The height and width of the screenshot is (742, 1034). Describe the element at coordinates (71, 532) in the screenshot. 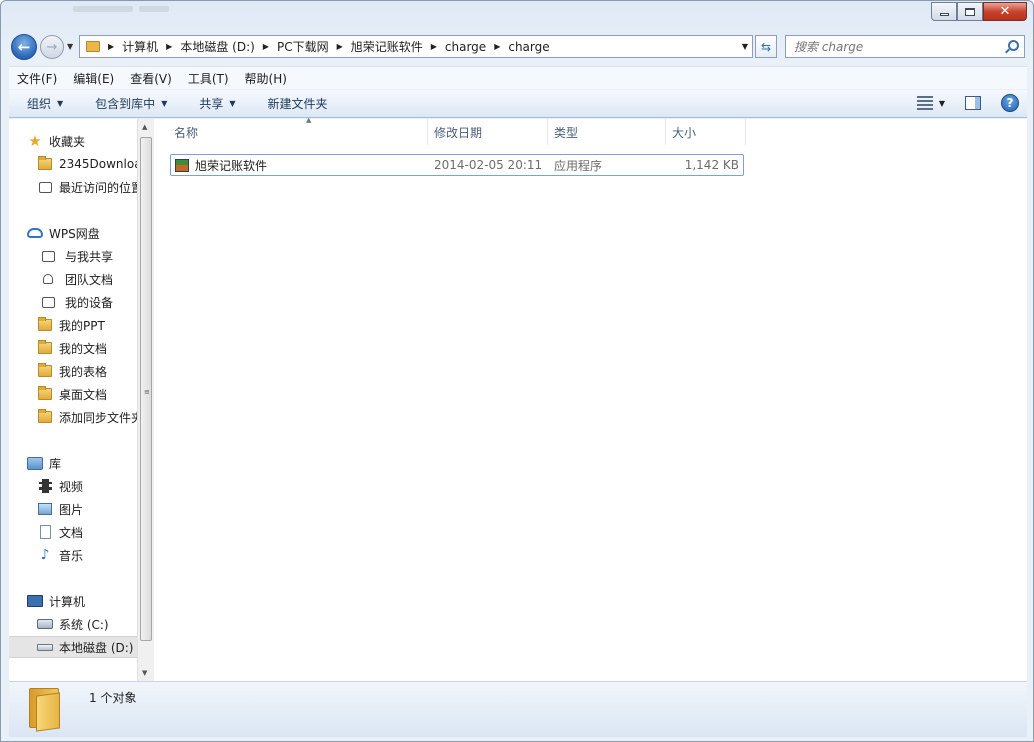

I see `nav-label: 文档` at that location.